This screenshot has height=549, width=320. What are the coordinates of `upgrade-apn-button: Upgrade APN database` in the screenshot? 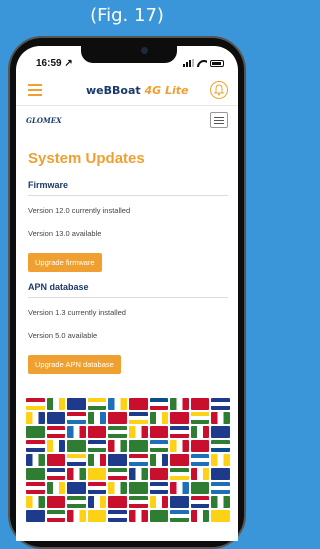 It's located at (74, 364).